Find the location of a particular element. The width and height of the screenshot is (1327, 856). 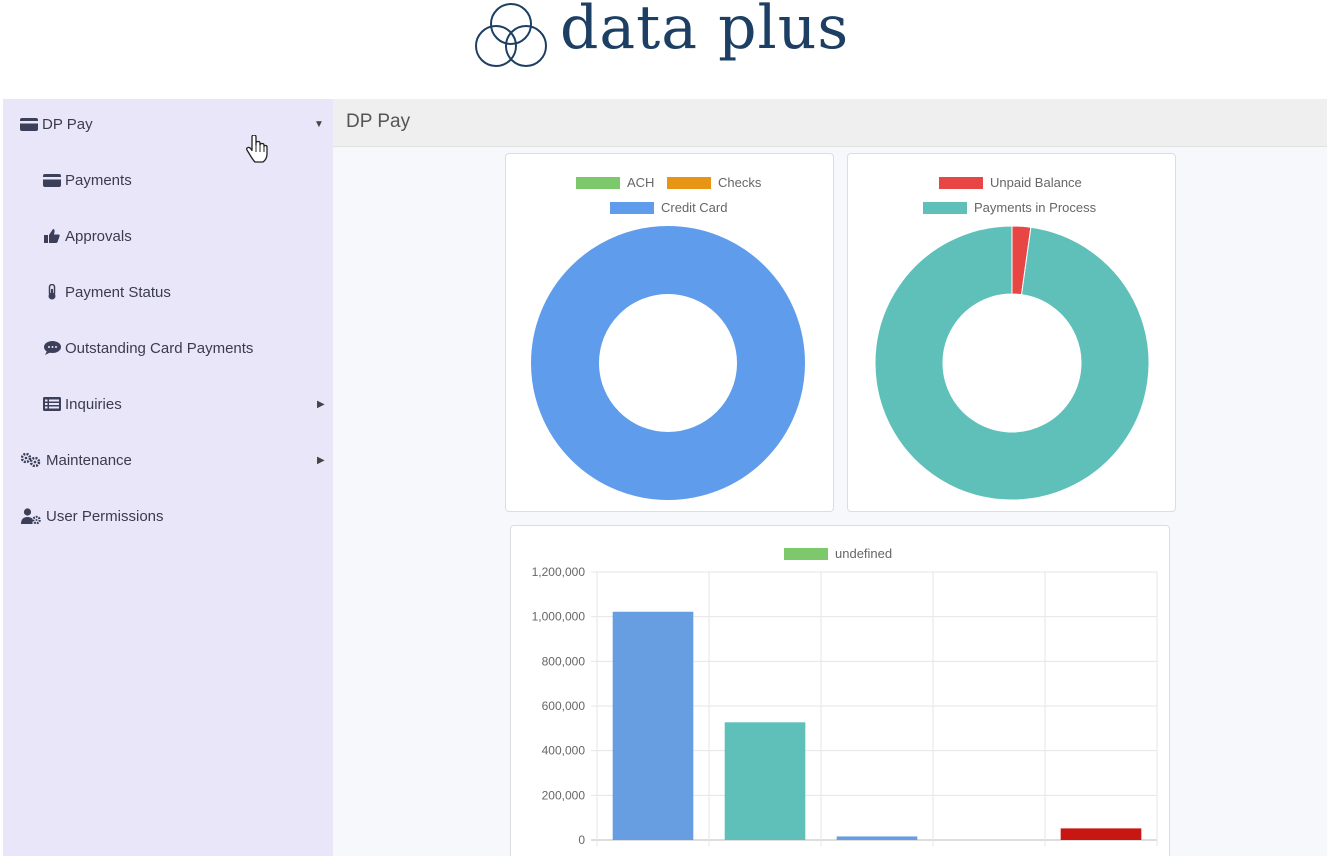

caret-down-icon: ▼ is located at coordinates (319, 124).